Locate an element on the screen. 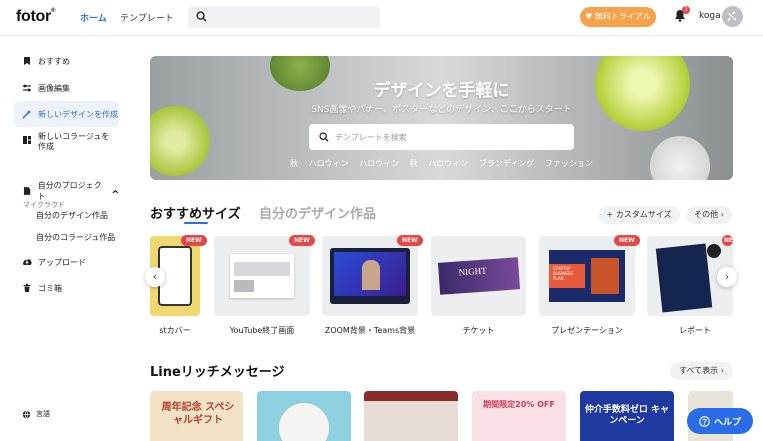 The image size is (763, 441). sidebar-item-new-collage: 新しいコラージュを作成 is located at coordinates (66, 143).